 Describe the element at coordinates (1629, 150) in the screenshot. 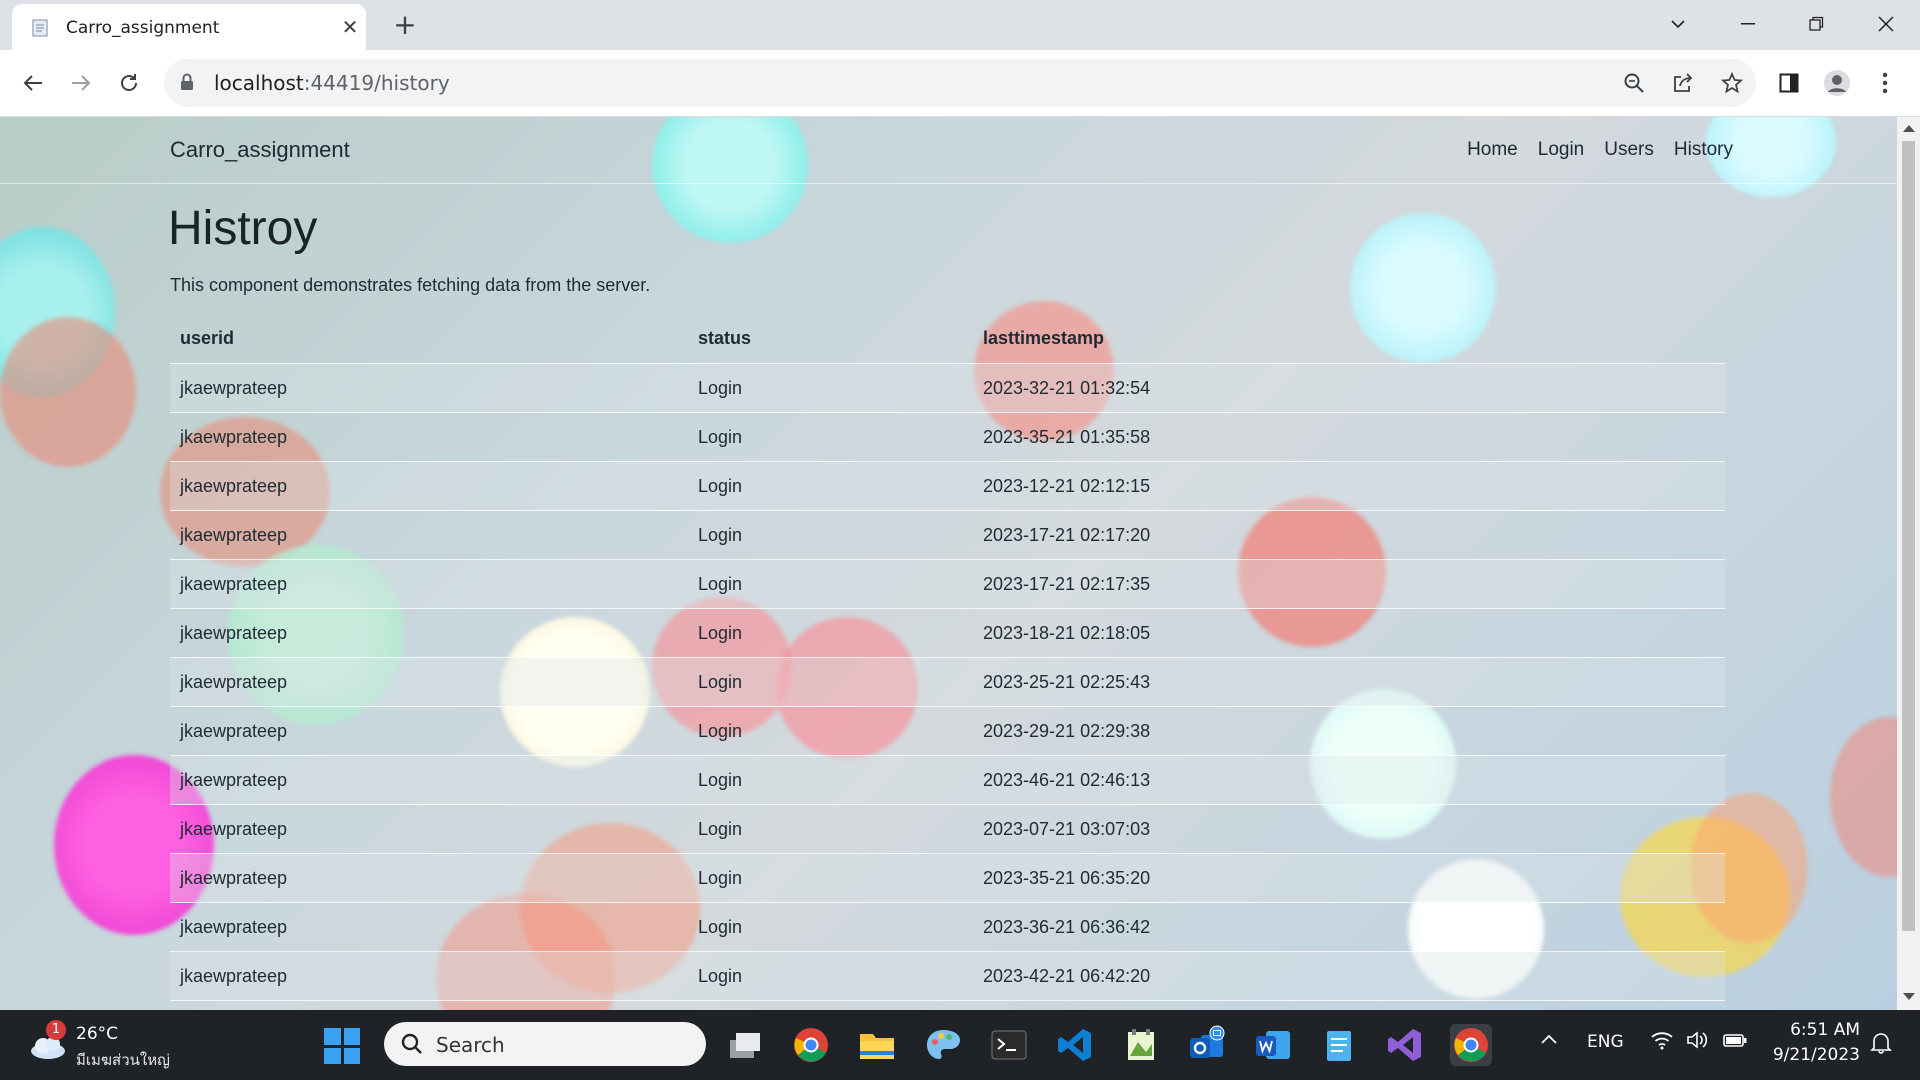

I see `nav-users-link: Users` at that location.